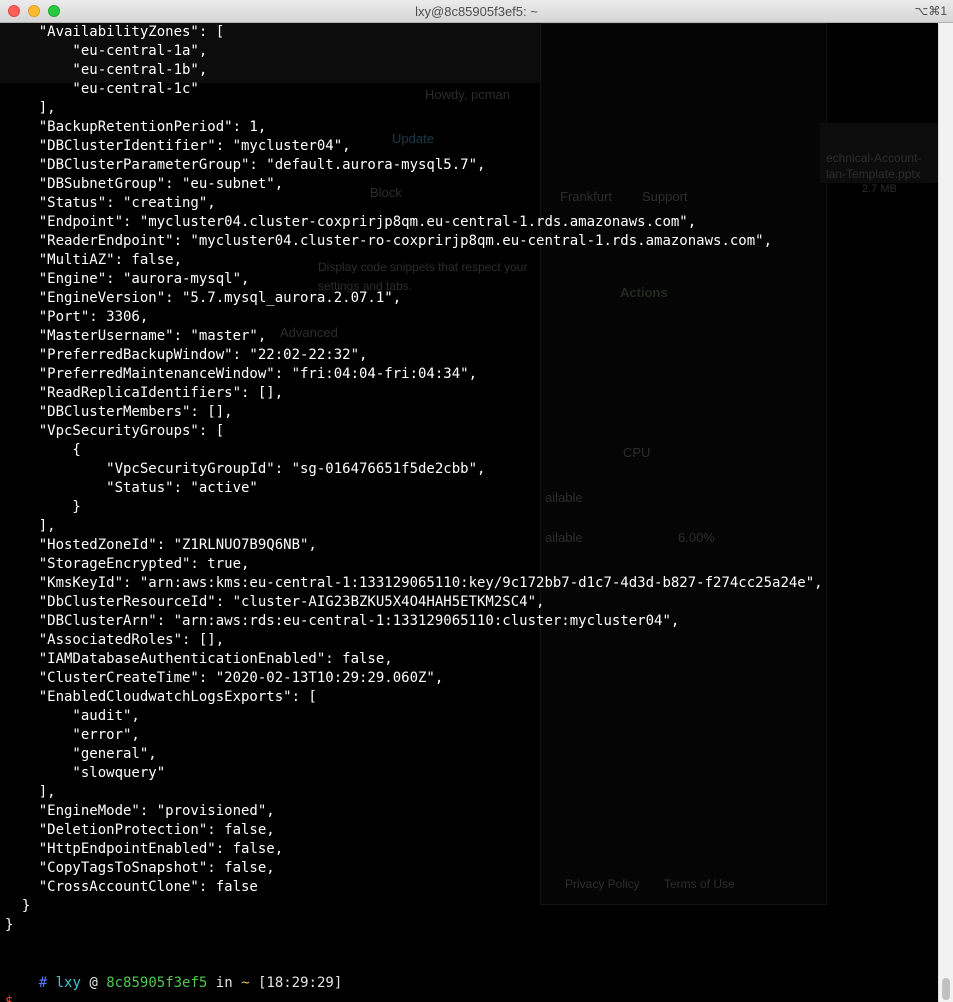  Describe the element at coordinates (106, 70) in the screenshot. I see `terminal-line: "eu-central-1b",` at that location.